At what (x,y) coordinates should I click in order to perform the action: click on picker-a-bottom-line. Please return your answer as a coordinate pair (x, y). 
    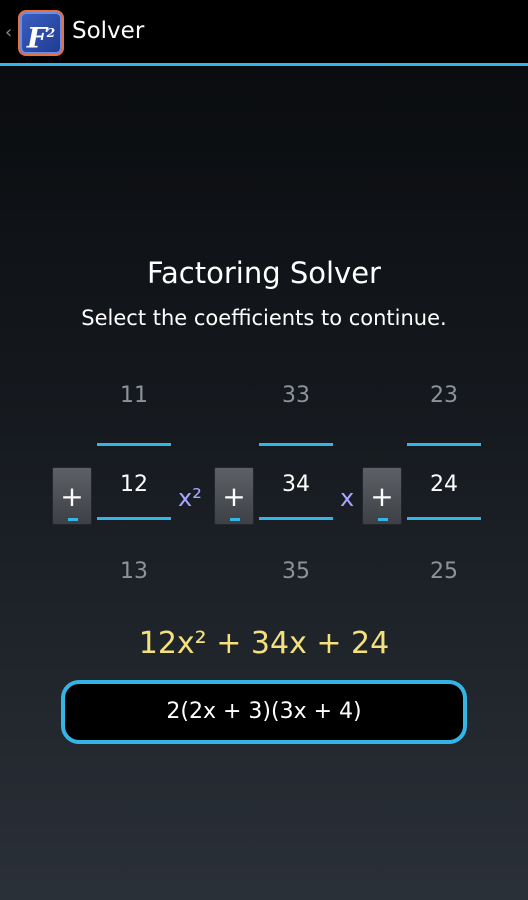
    Looking at the image, I should click on (134, 518).